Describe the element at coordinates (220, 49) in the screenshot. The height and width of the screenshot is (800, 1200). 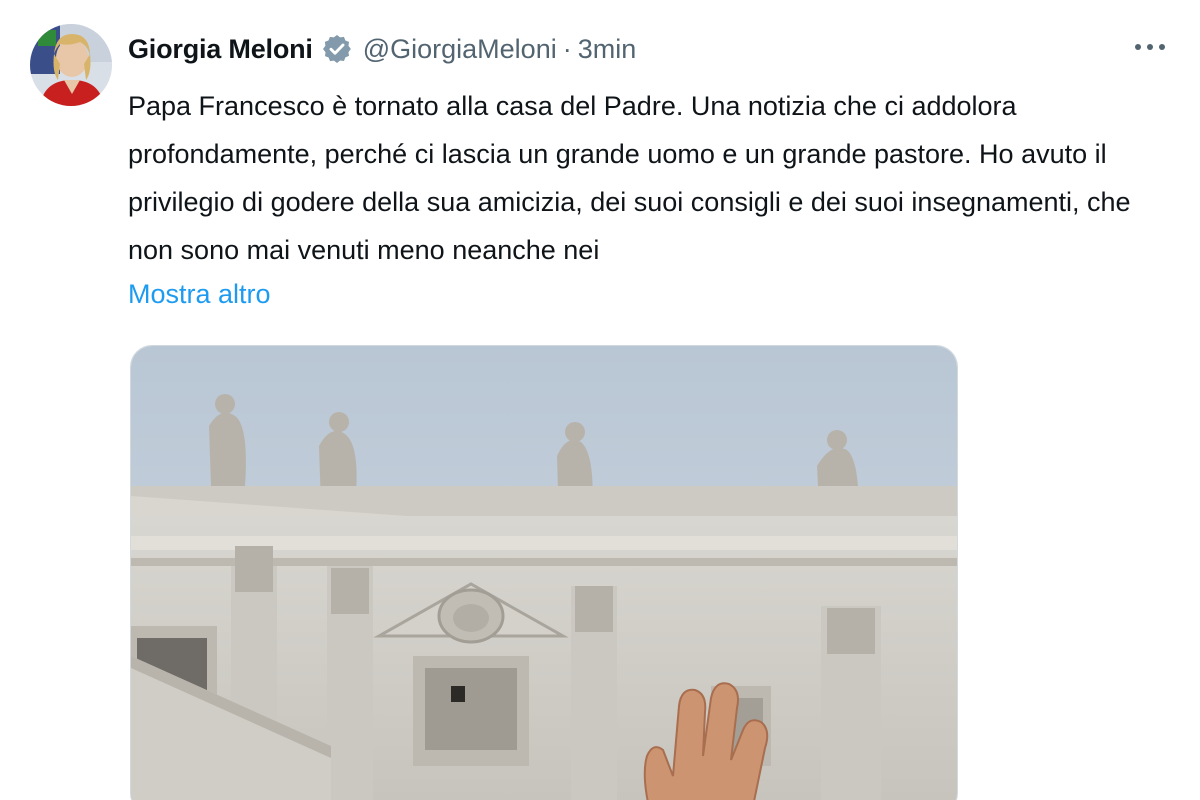
I see `author-name: Giorgia Meloni` at that location.